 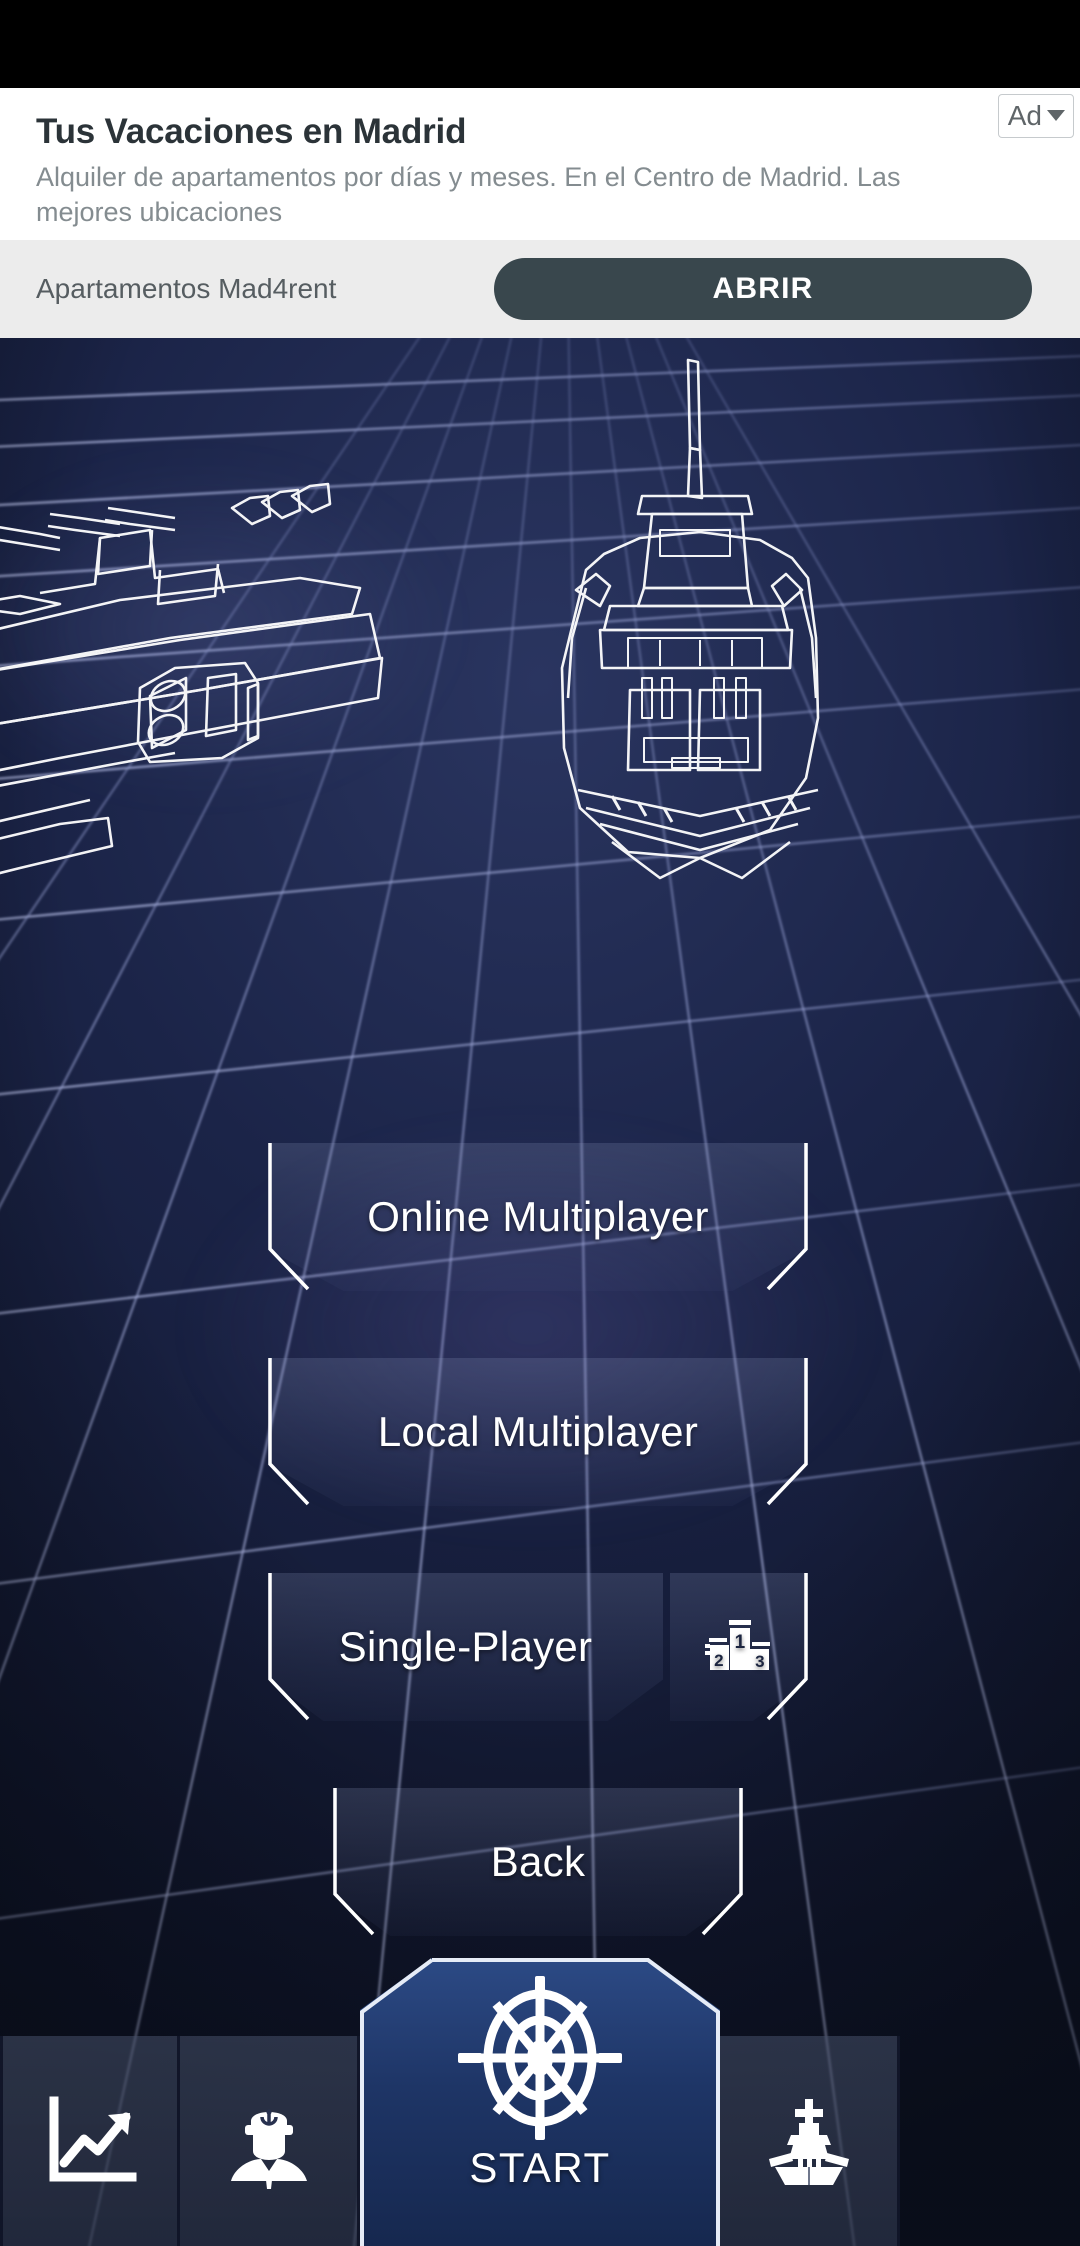 I want to click on ad-badge: Ad, so click(x=1035, y=116).